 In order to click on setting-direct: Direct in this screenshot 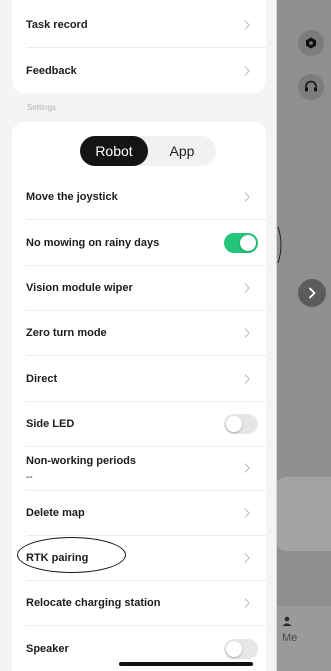, I will do `click(139, 378)`.